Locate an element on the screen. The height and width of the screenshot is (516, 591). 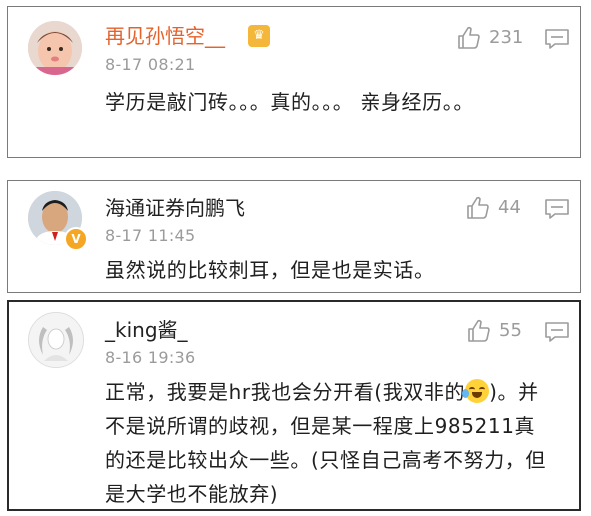
verified-v-icon: V is located at coordinates (76, 239).